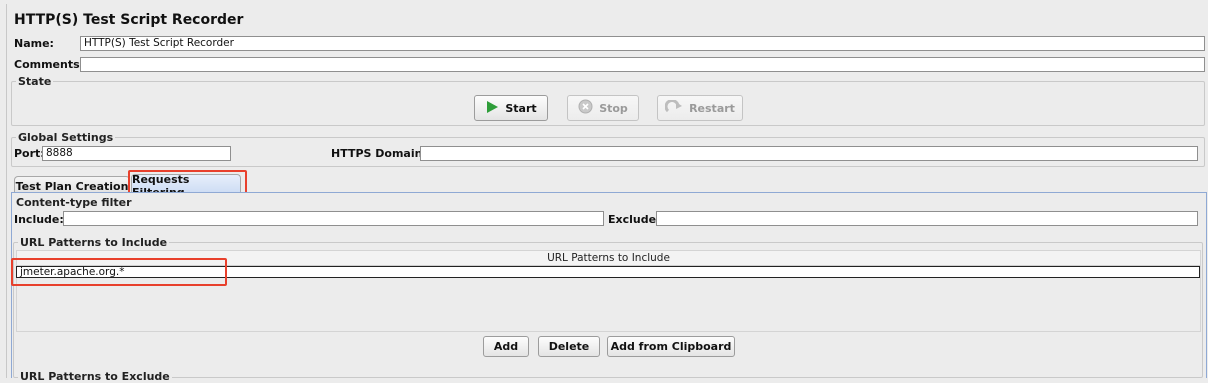  What do you see at coordinates (49, 64) in the screenshot?
I see `comments-label: Comments:` at bounding box center [49, 64].